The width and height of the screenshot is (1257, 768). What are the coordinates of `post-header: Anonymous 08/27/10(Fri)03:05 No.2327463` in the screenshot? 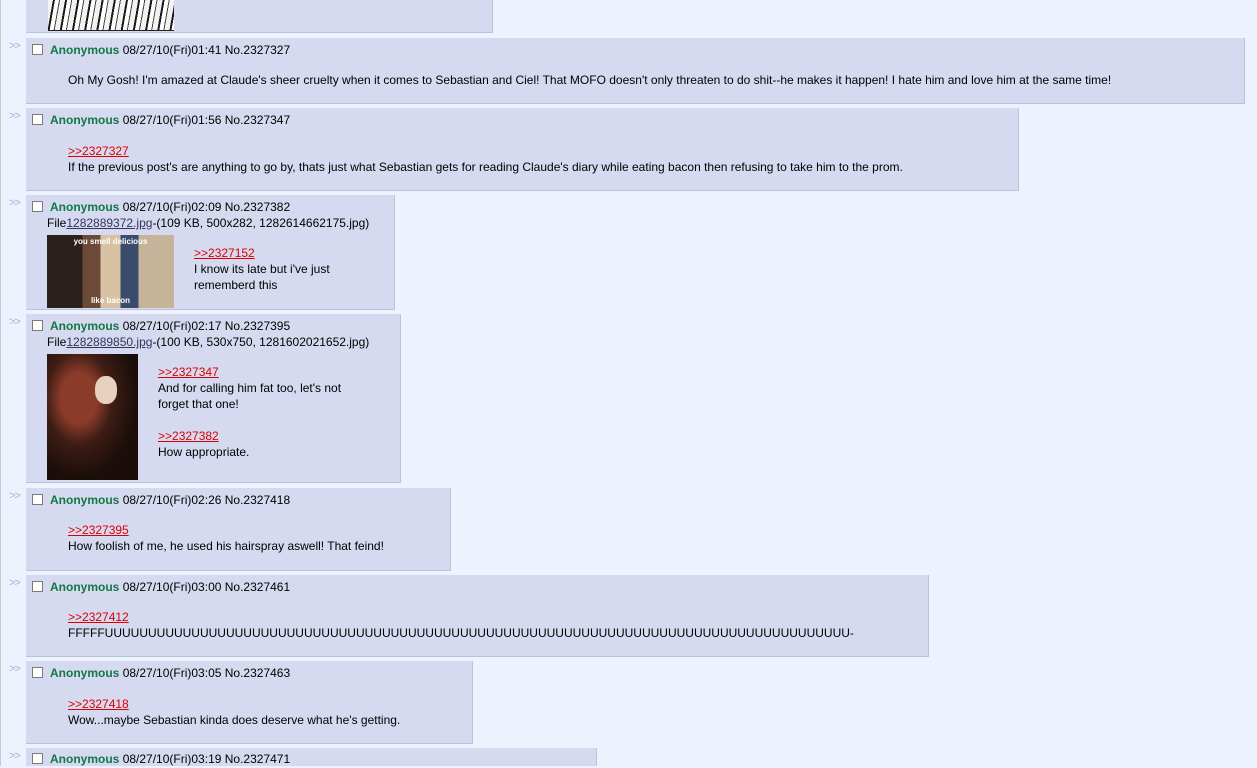 It's located at (161, 673).